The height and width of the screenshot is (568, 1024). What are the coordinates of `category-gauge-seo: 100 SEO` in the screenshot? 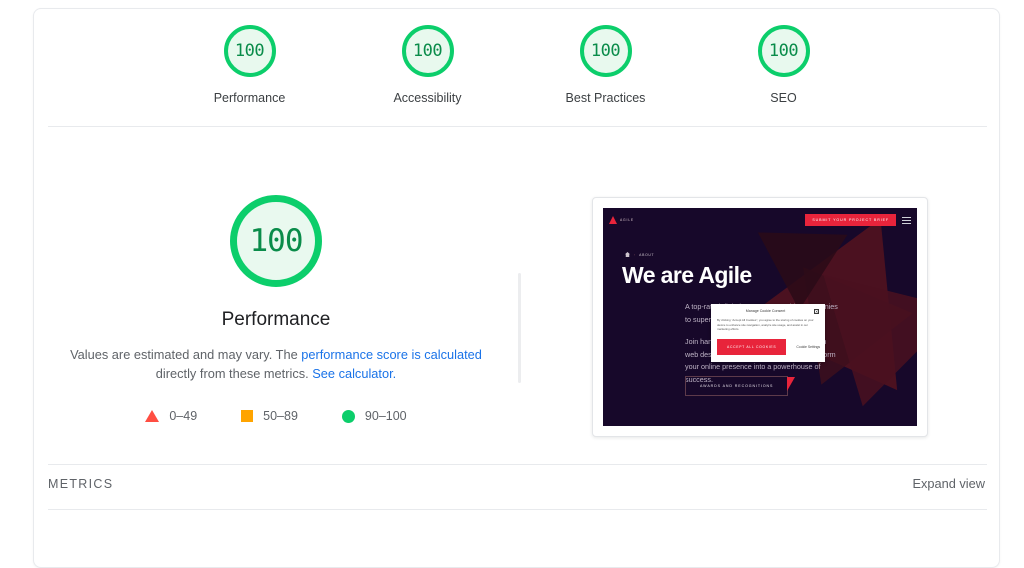 It's located at (784, 65).